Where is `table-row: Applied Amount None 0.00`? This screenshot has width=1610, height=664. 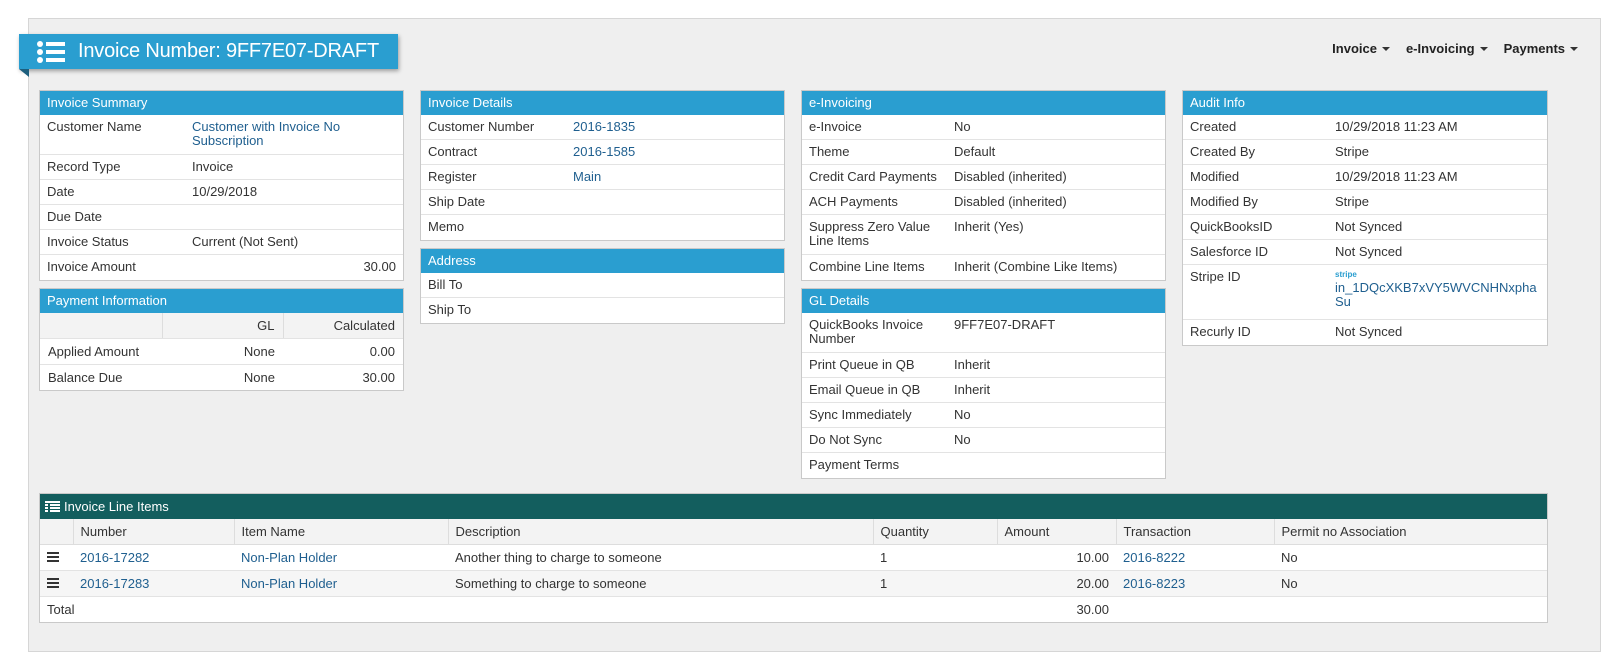 table-row: Applied Amount None 0.00 is located at coordinates (221, 351).